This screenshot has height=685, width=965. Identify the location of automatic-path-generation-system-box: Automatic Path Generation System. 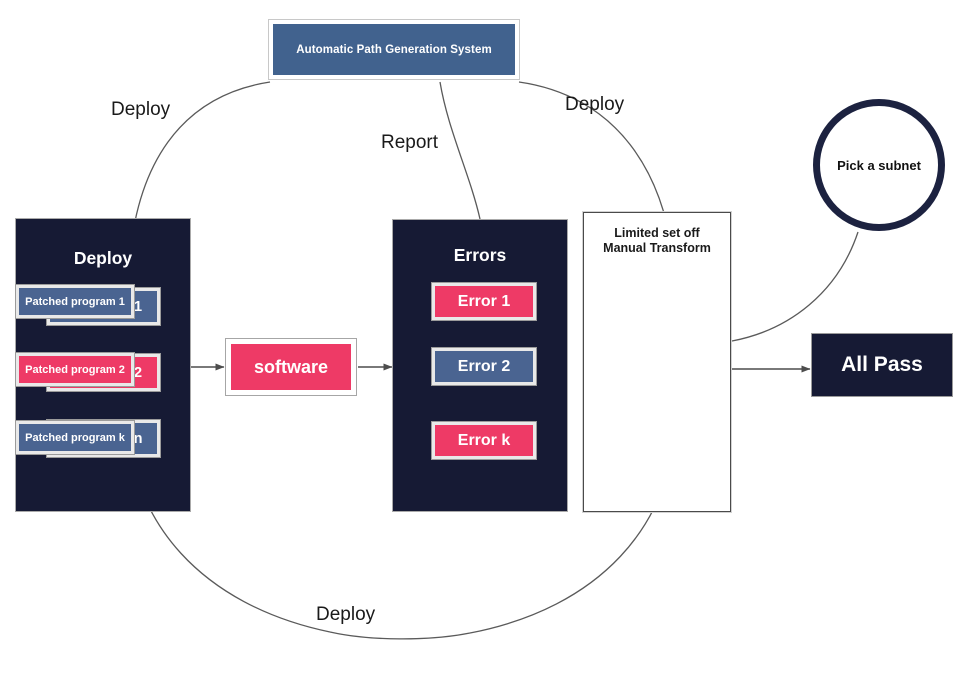
(394, 49).